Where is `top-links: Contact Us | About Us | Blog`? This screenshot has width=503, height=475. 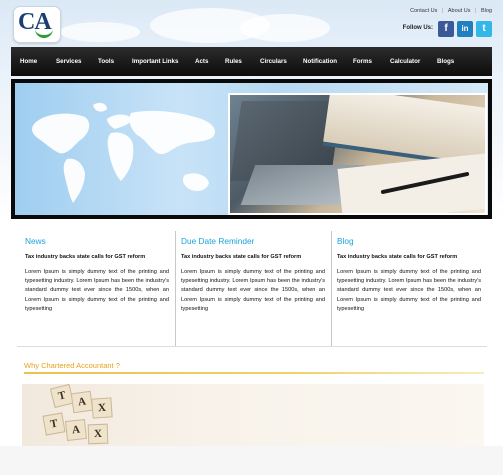 top-links: Contact Us | About Us | Blog is located at coordinates (449, 11).